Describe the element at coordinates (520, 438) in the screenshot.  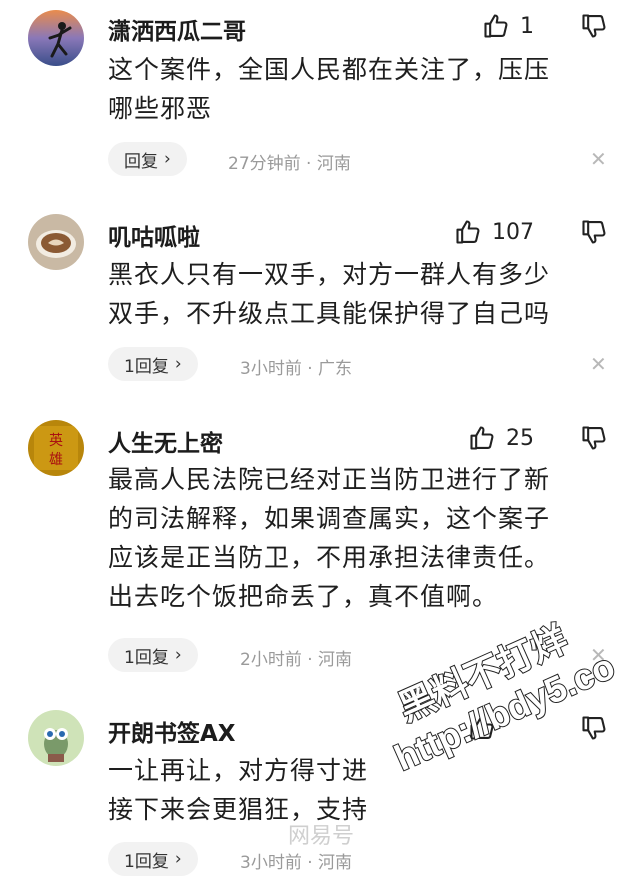
I see `like-count: 25` at that location.